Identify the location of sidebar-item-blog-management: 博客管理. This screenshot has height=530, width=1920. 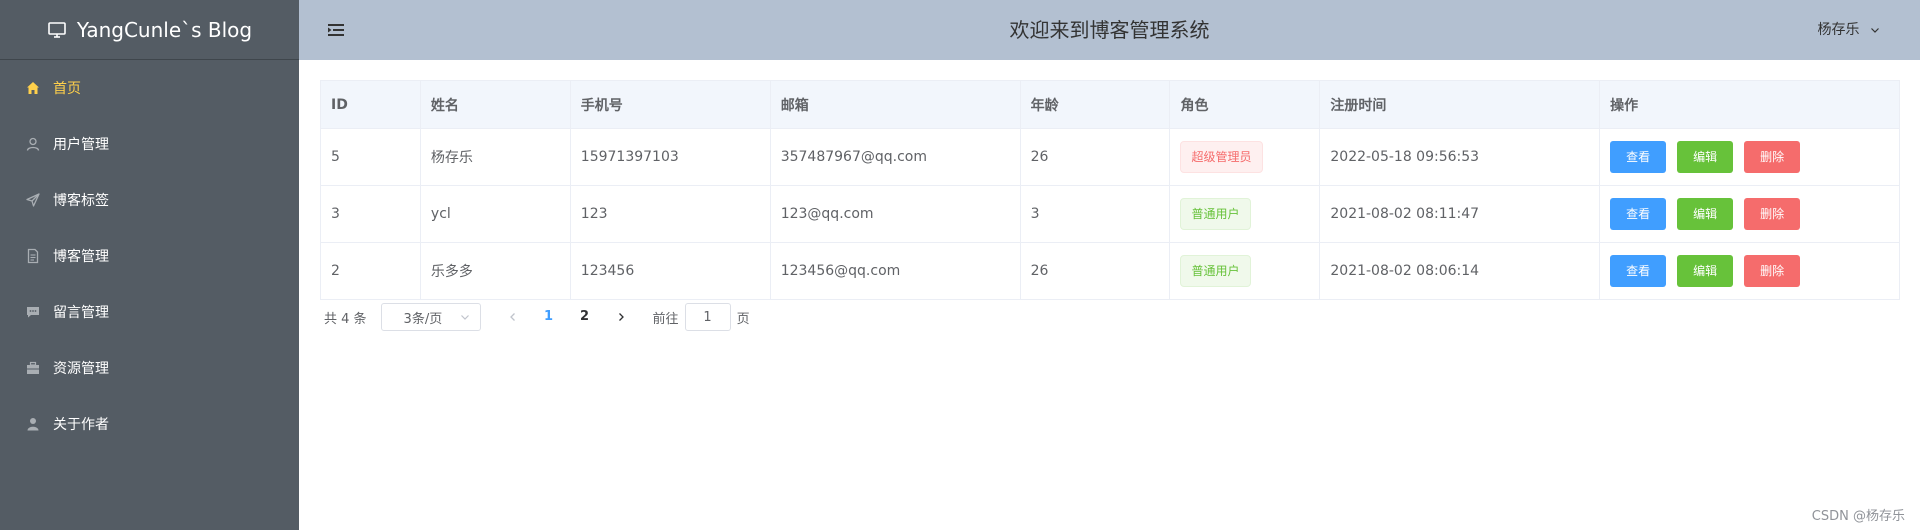
(149, 256).